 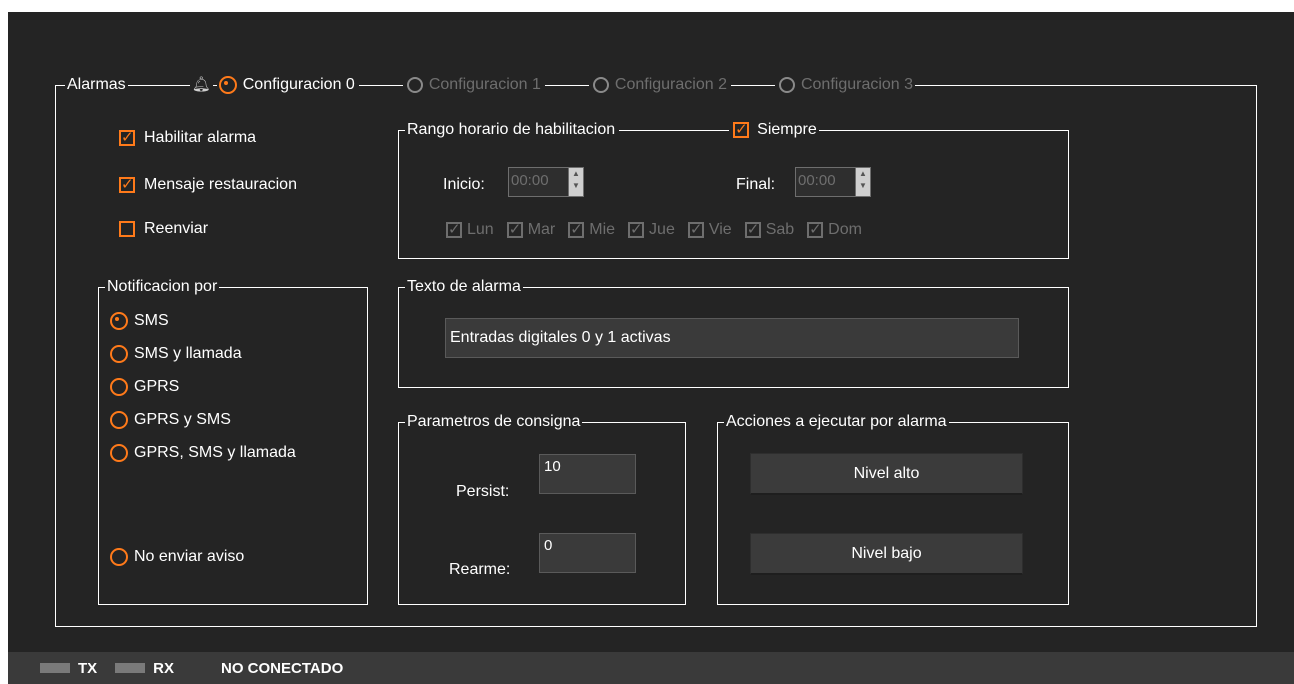 I want to click on notify-gprs-sms-call-label: GPRS, SMS y llamada, so click(x=215, y=452).